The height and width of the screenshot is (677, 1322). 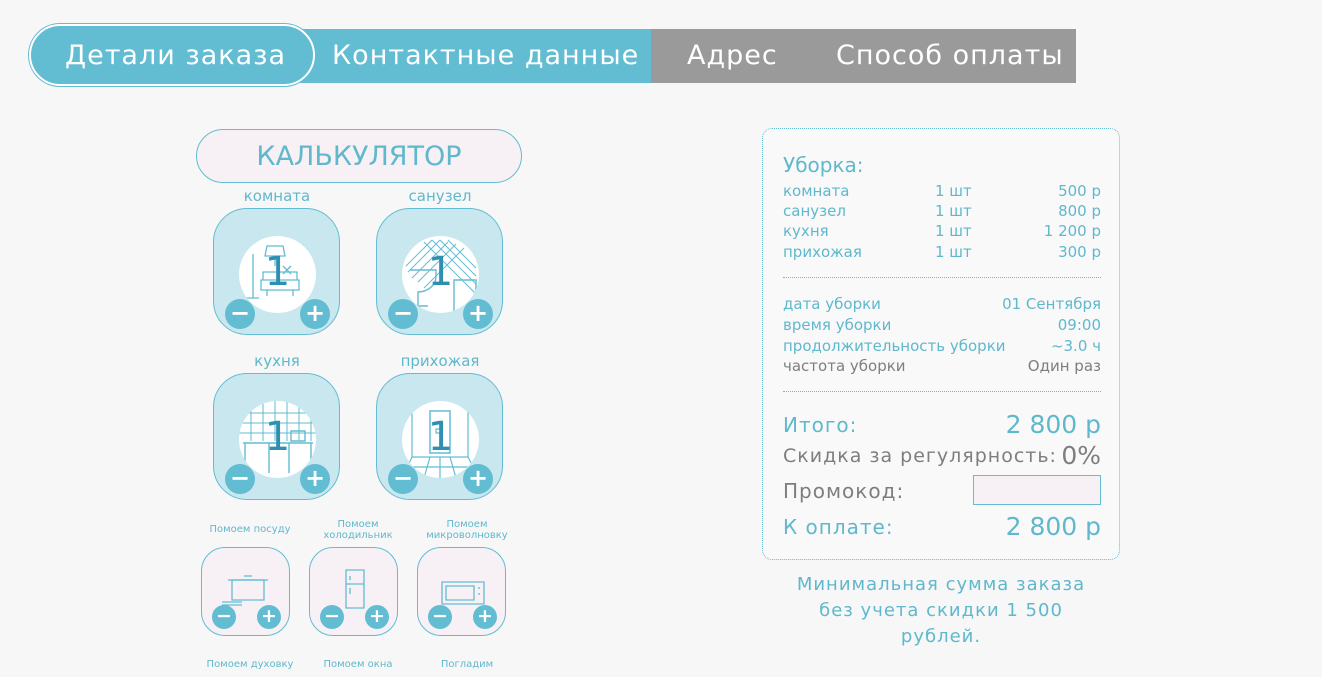 I want to click on summary-detail-row: время уборки 09:00, so click(x=942, y=325).